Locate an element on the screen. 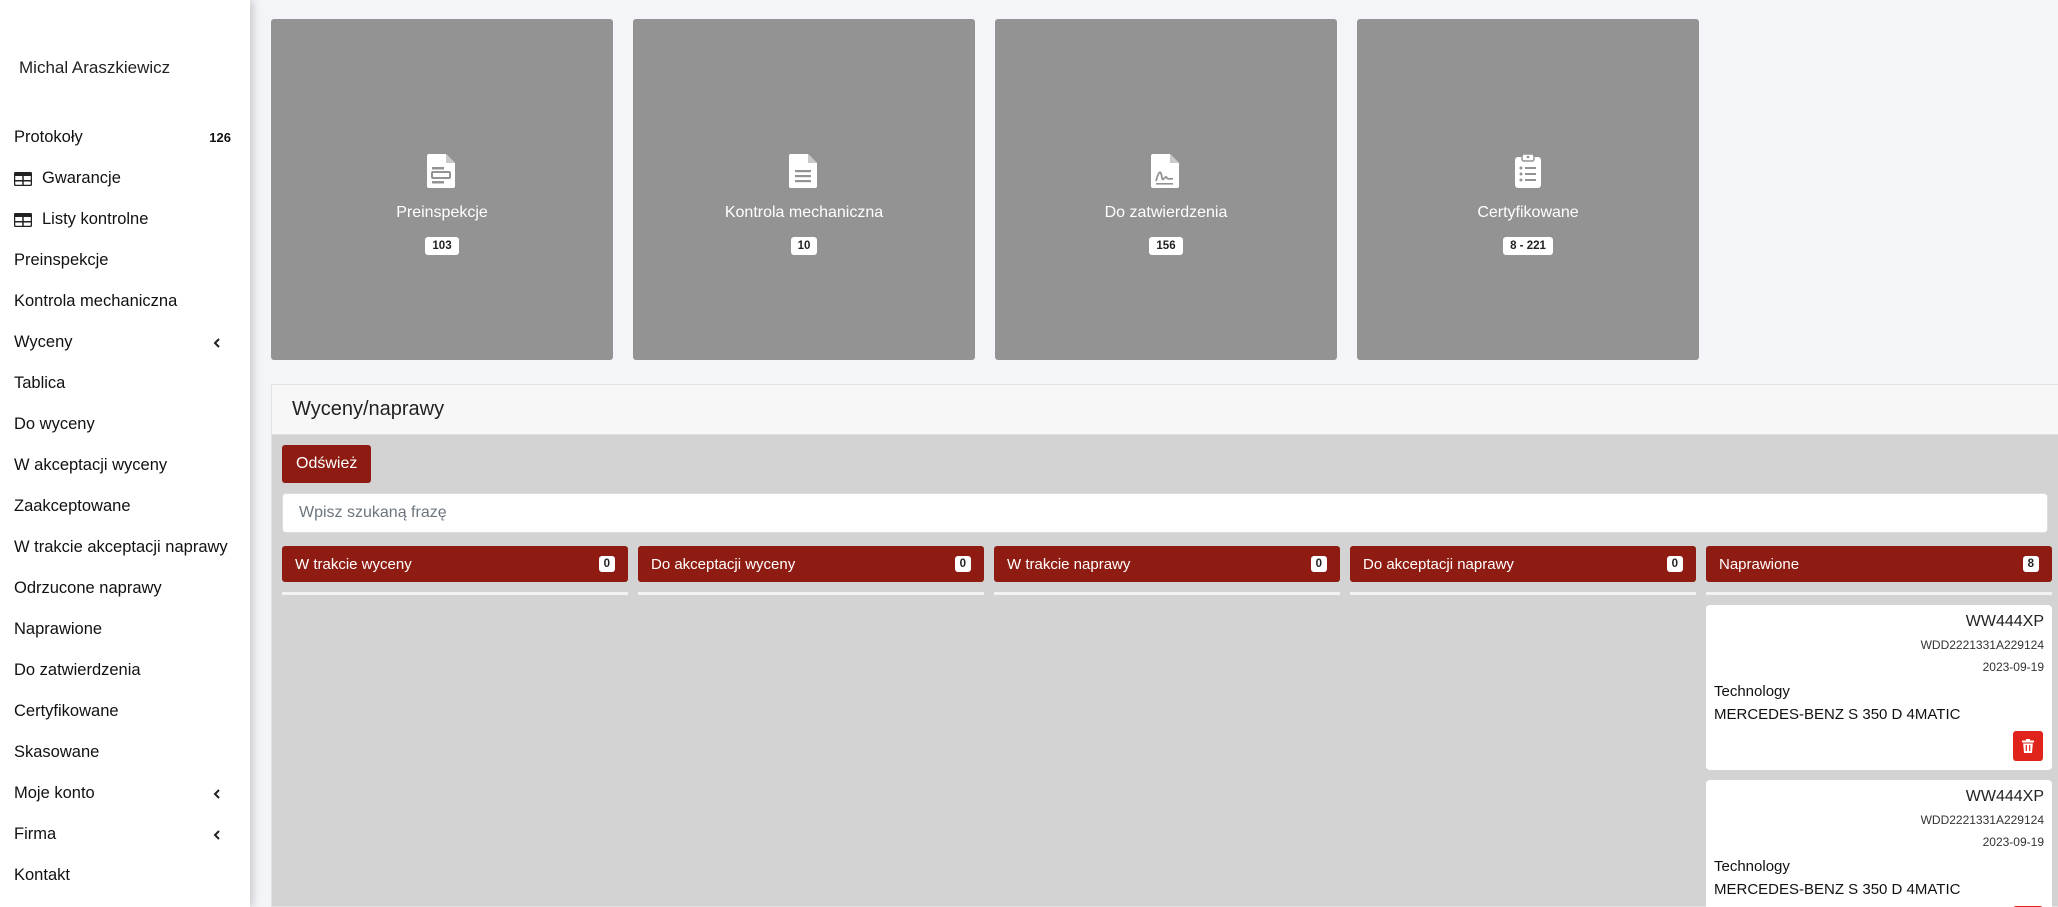 This screenshot has height=907, width=2058. sidebar-item-label: Listy kontrolne is located at coordinates (95, 219).